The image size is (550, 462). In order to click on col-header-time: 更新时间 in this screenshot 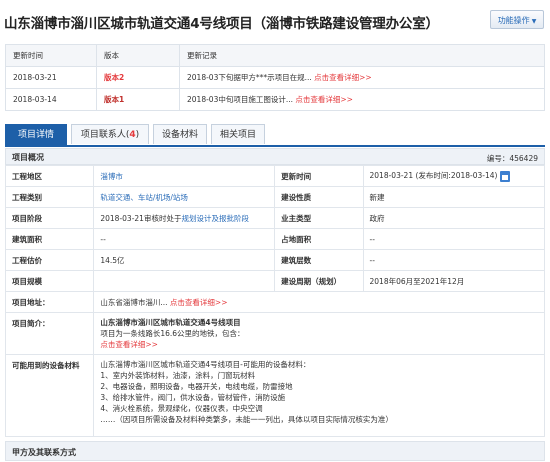, I will do `click(51, 55)`.